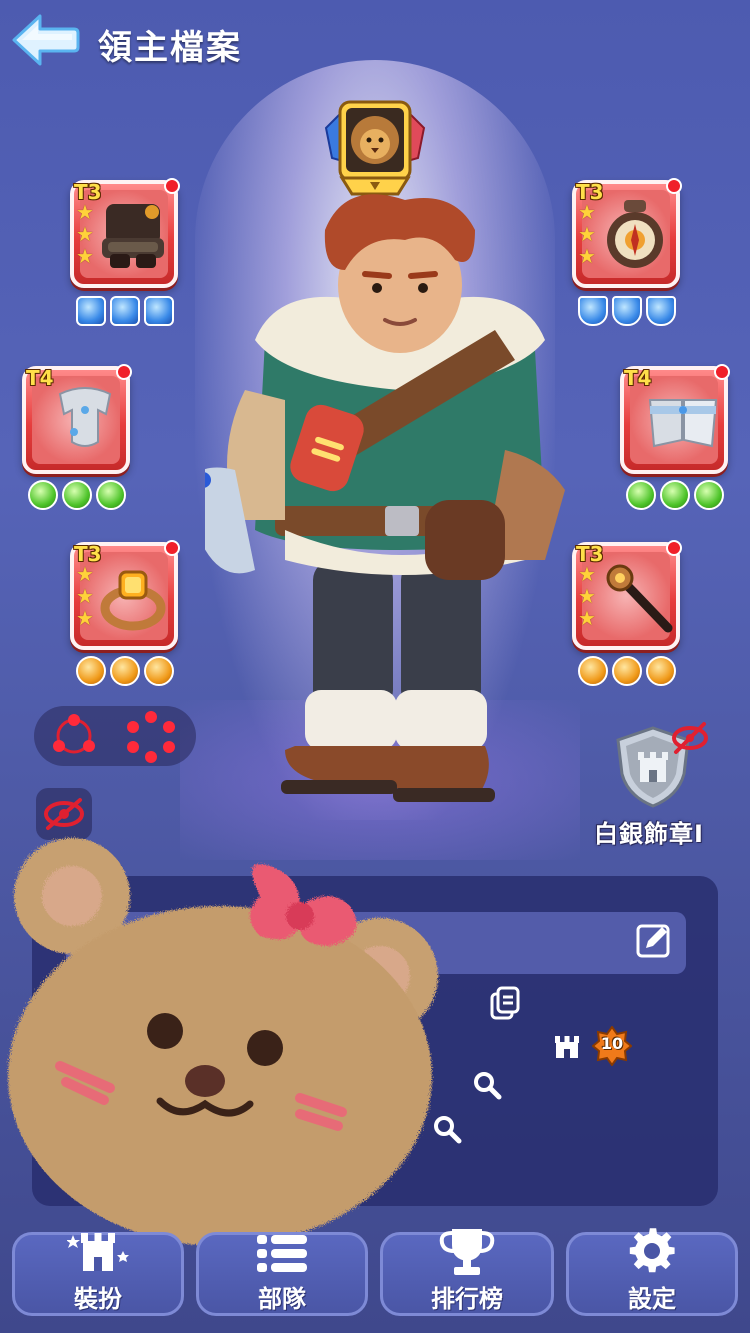  What do you see at coordinates (98, 1299) in the screenshot?
I see `nav-label: 裝扮` at bounding box center [98, 1299].